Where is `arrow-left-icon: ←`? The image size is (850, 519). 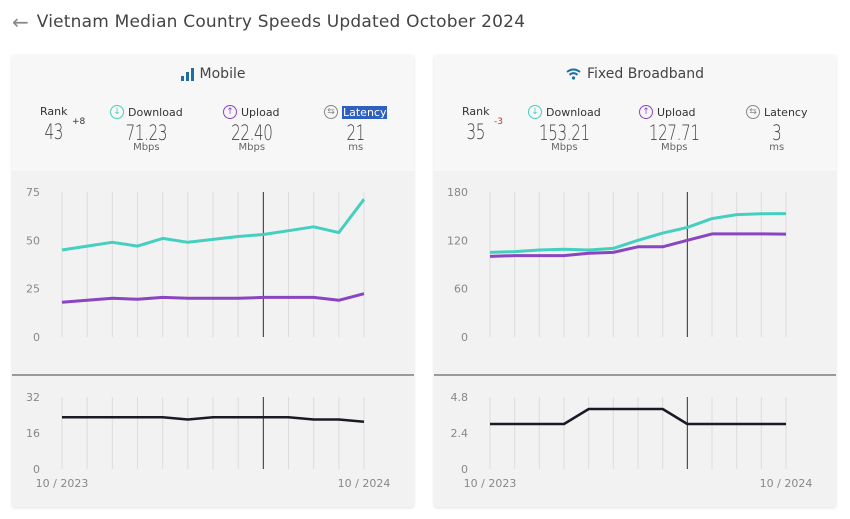
arrow-left-icon: ← is located at coordinates (20, 22).